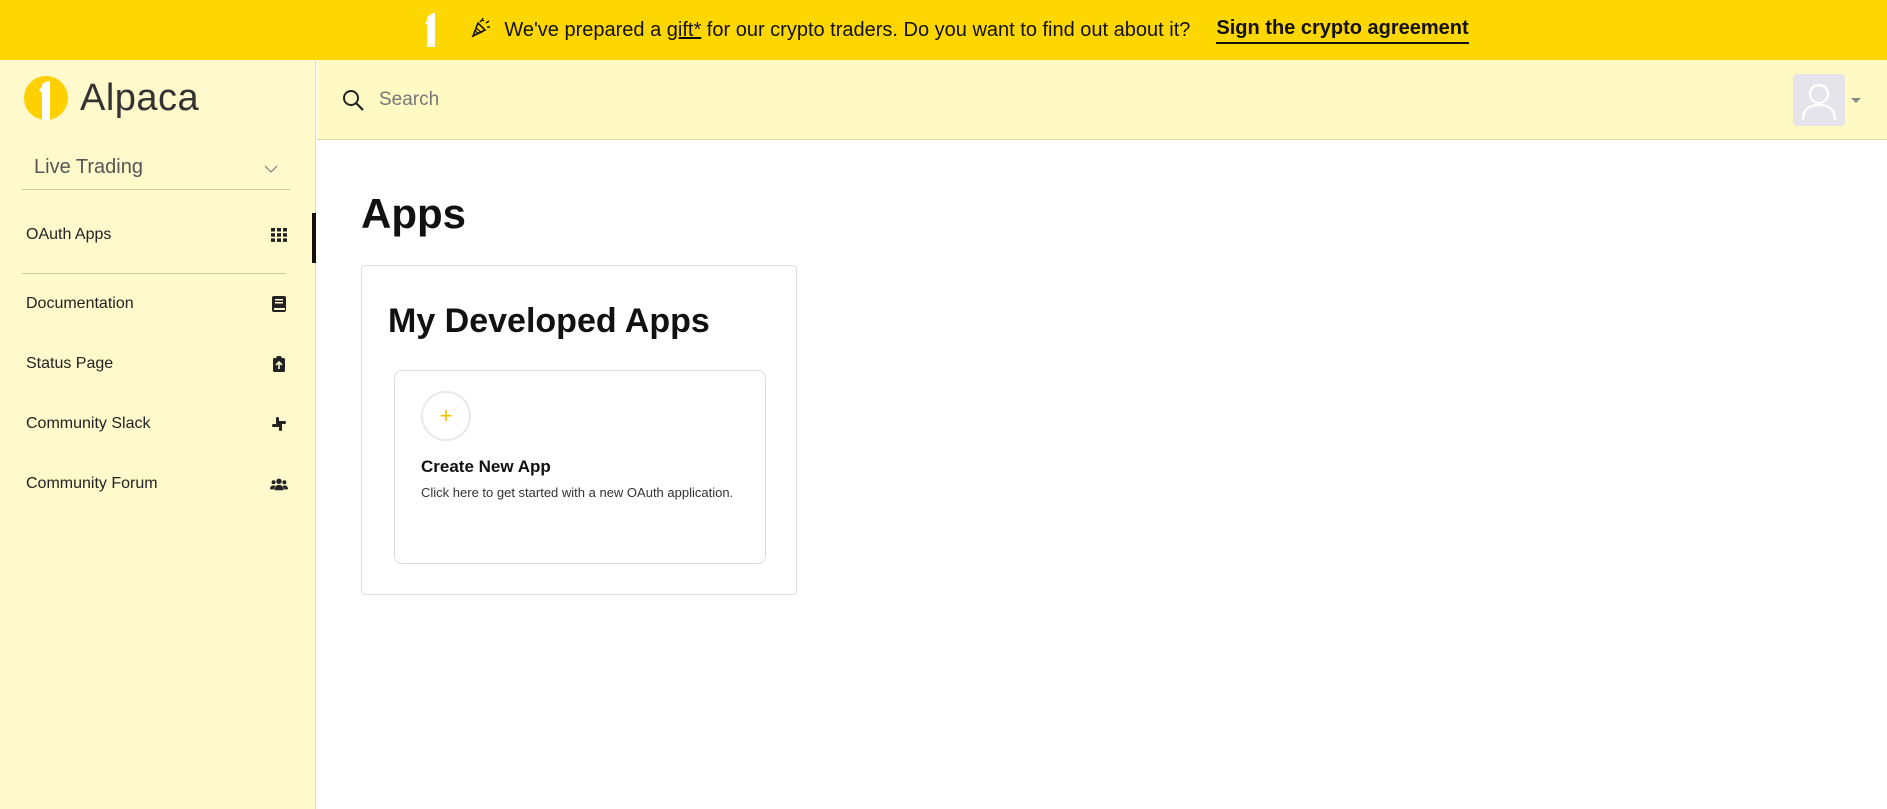 This screenshot has height=809, width=1887. Describe the element at coordinates (140, 97) in the screenshot. I see `brand-name: Alpaca` at that location.